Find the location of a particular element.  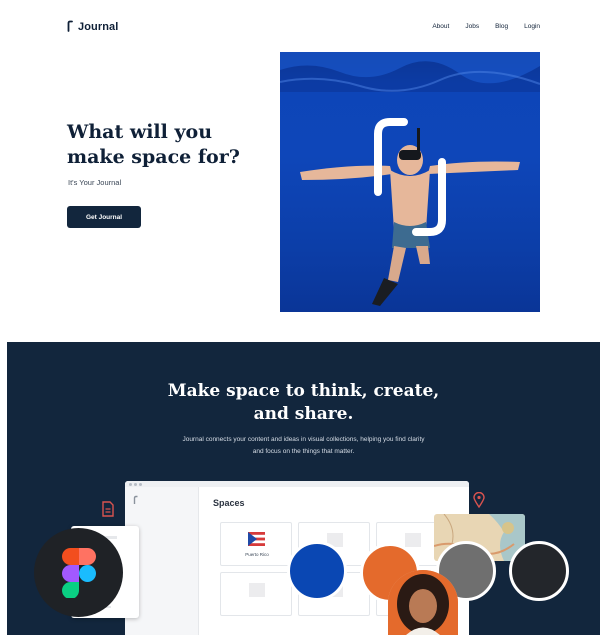

hero-title-line-2: make space for? is located at coordinates (153, 157).